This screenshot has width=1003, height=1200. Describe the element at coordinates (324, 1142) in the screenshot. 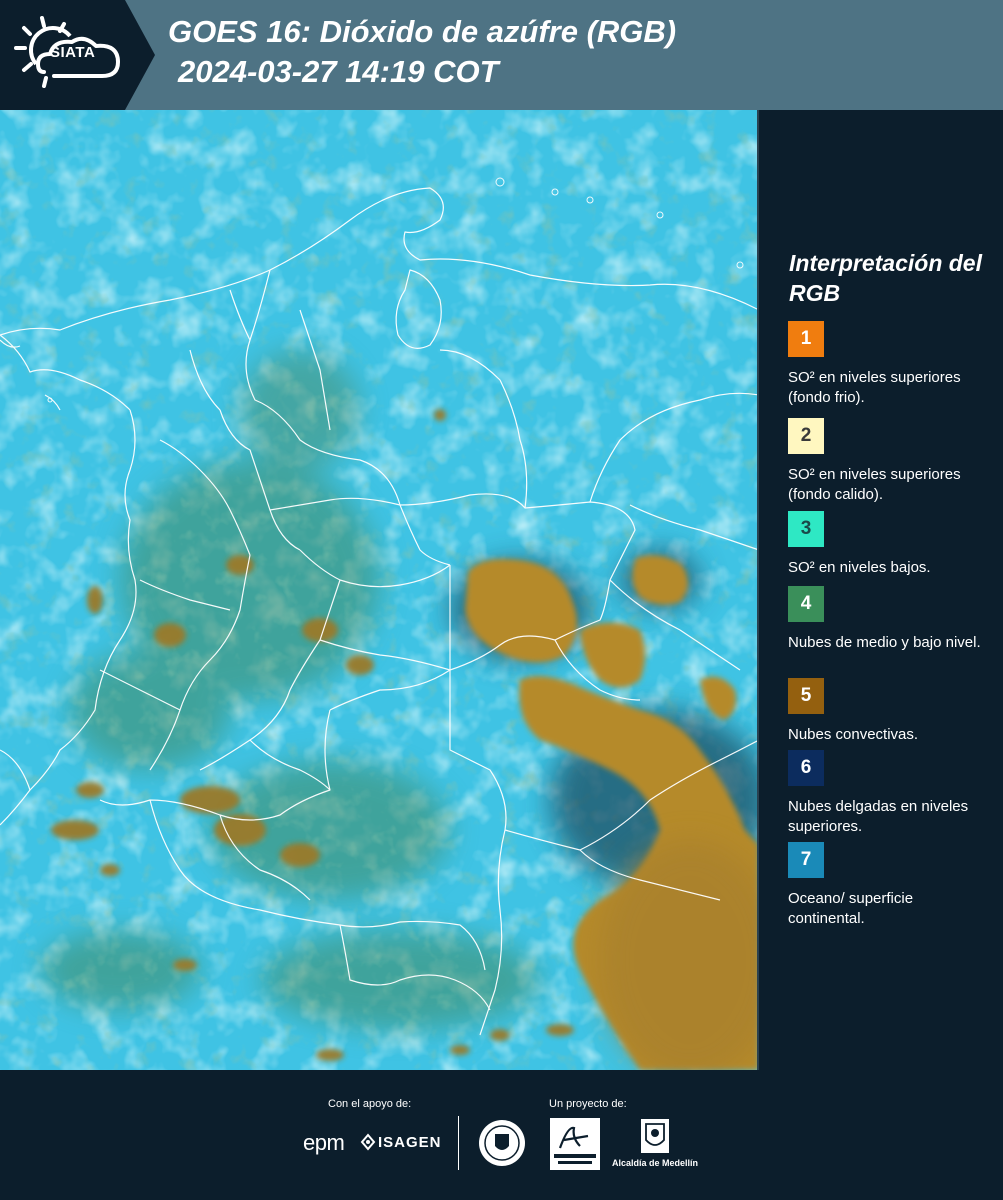

I see `epm-logo: epm` at that location.